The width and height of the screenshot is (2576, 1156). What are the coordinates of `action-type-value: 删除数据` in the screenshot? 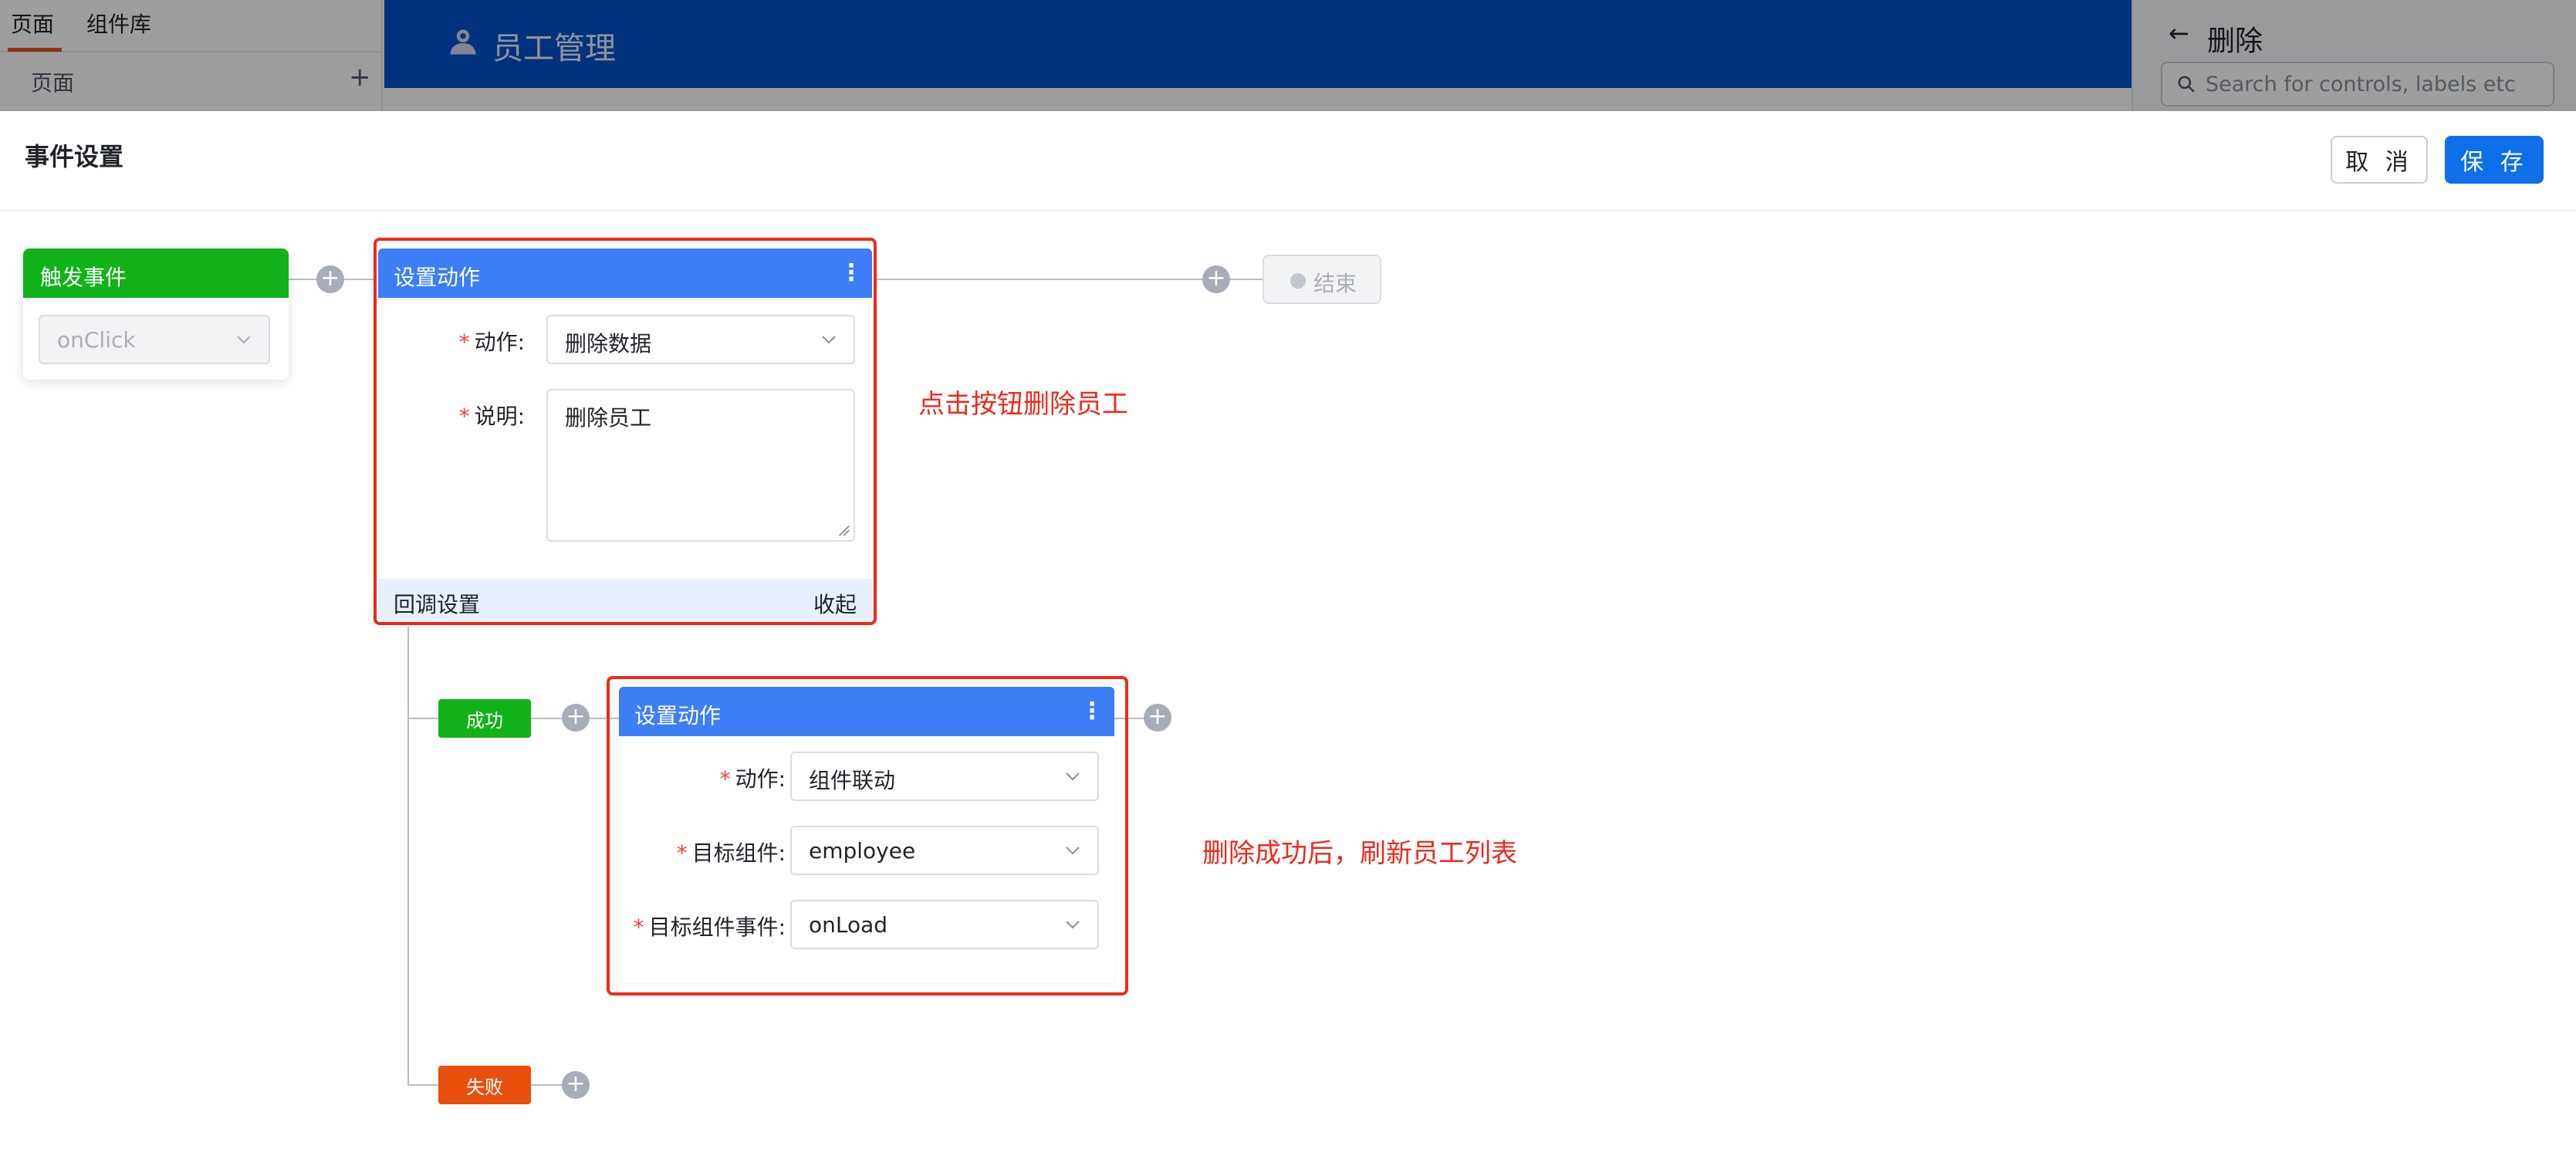 It's located at (608, 344).